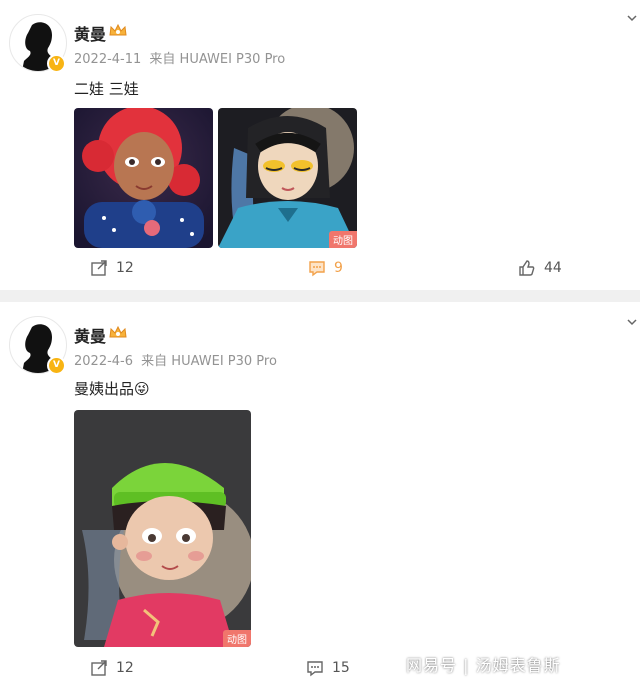  I want to click on comment-button: 15, so click(328, 668).